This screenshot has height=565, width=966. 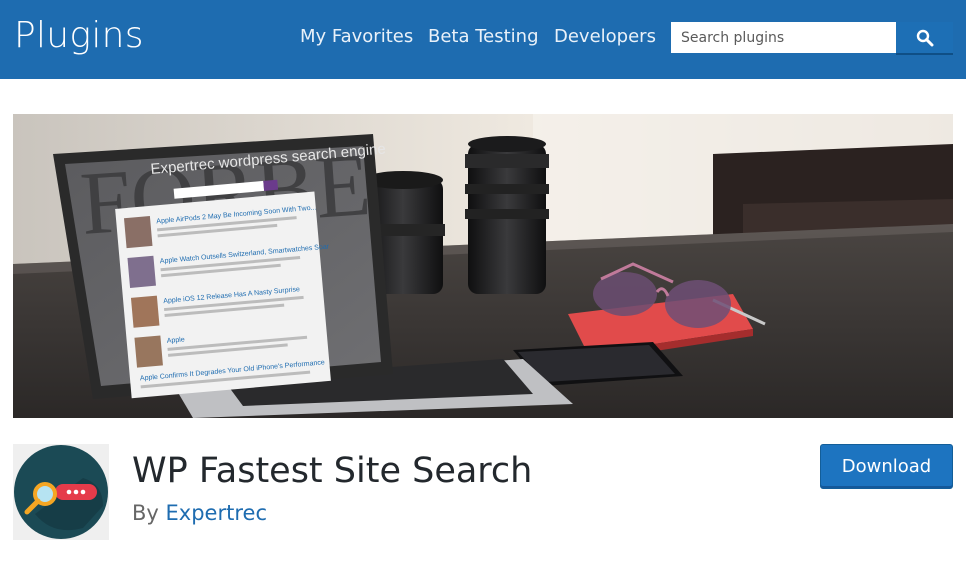 What do you see at coordinates (783, 37) in the screenshot?
I see `search-input` at bounding box center [783, 37].